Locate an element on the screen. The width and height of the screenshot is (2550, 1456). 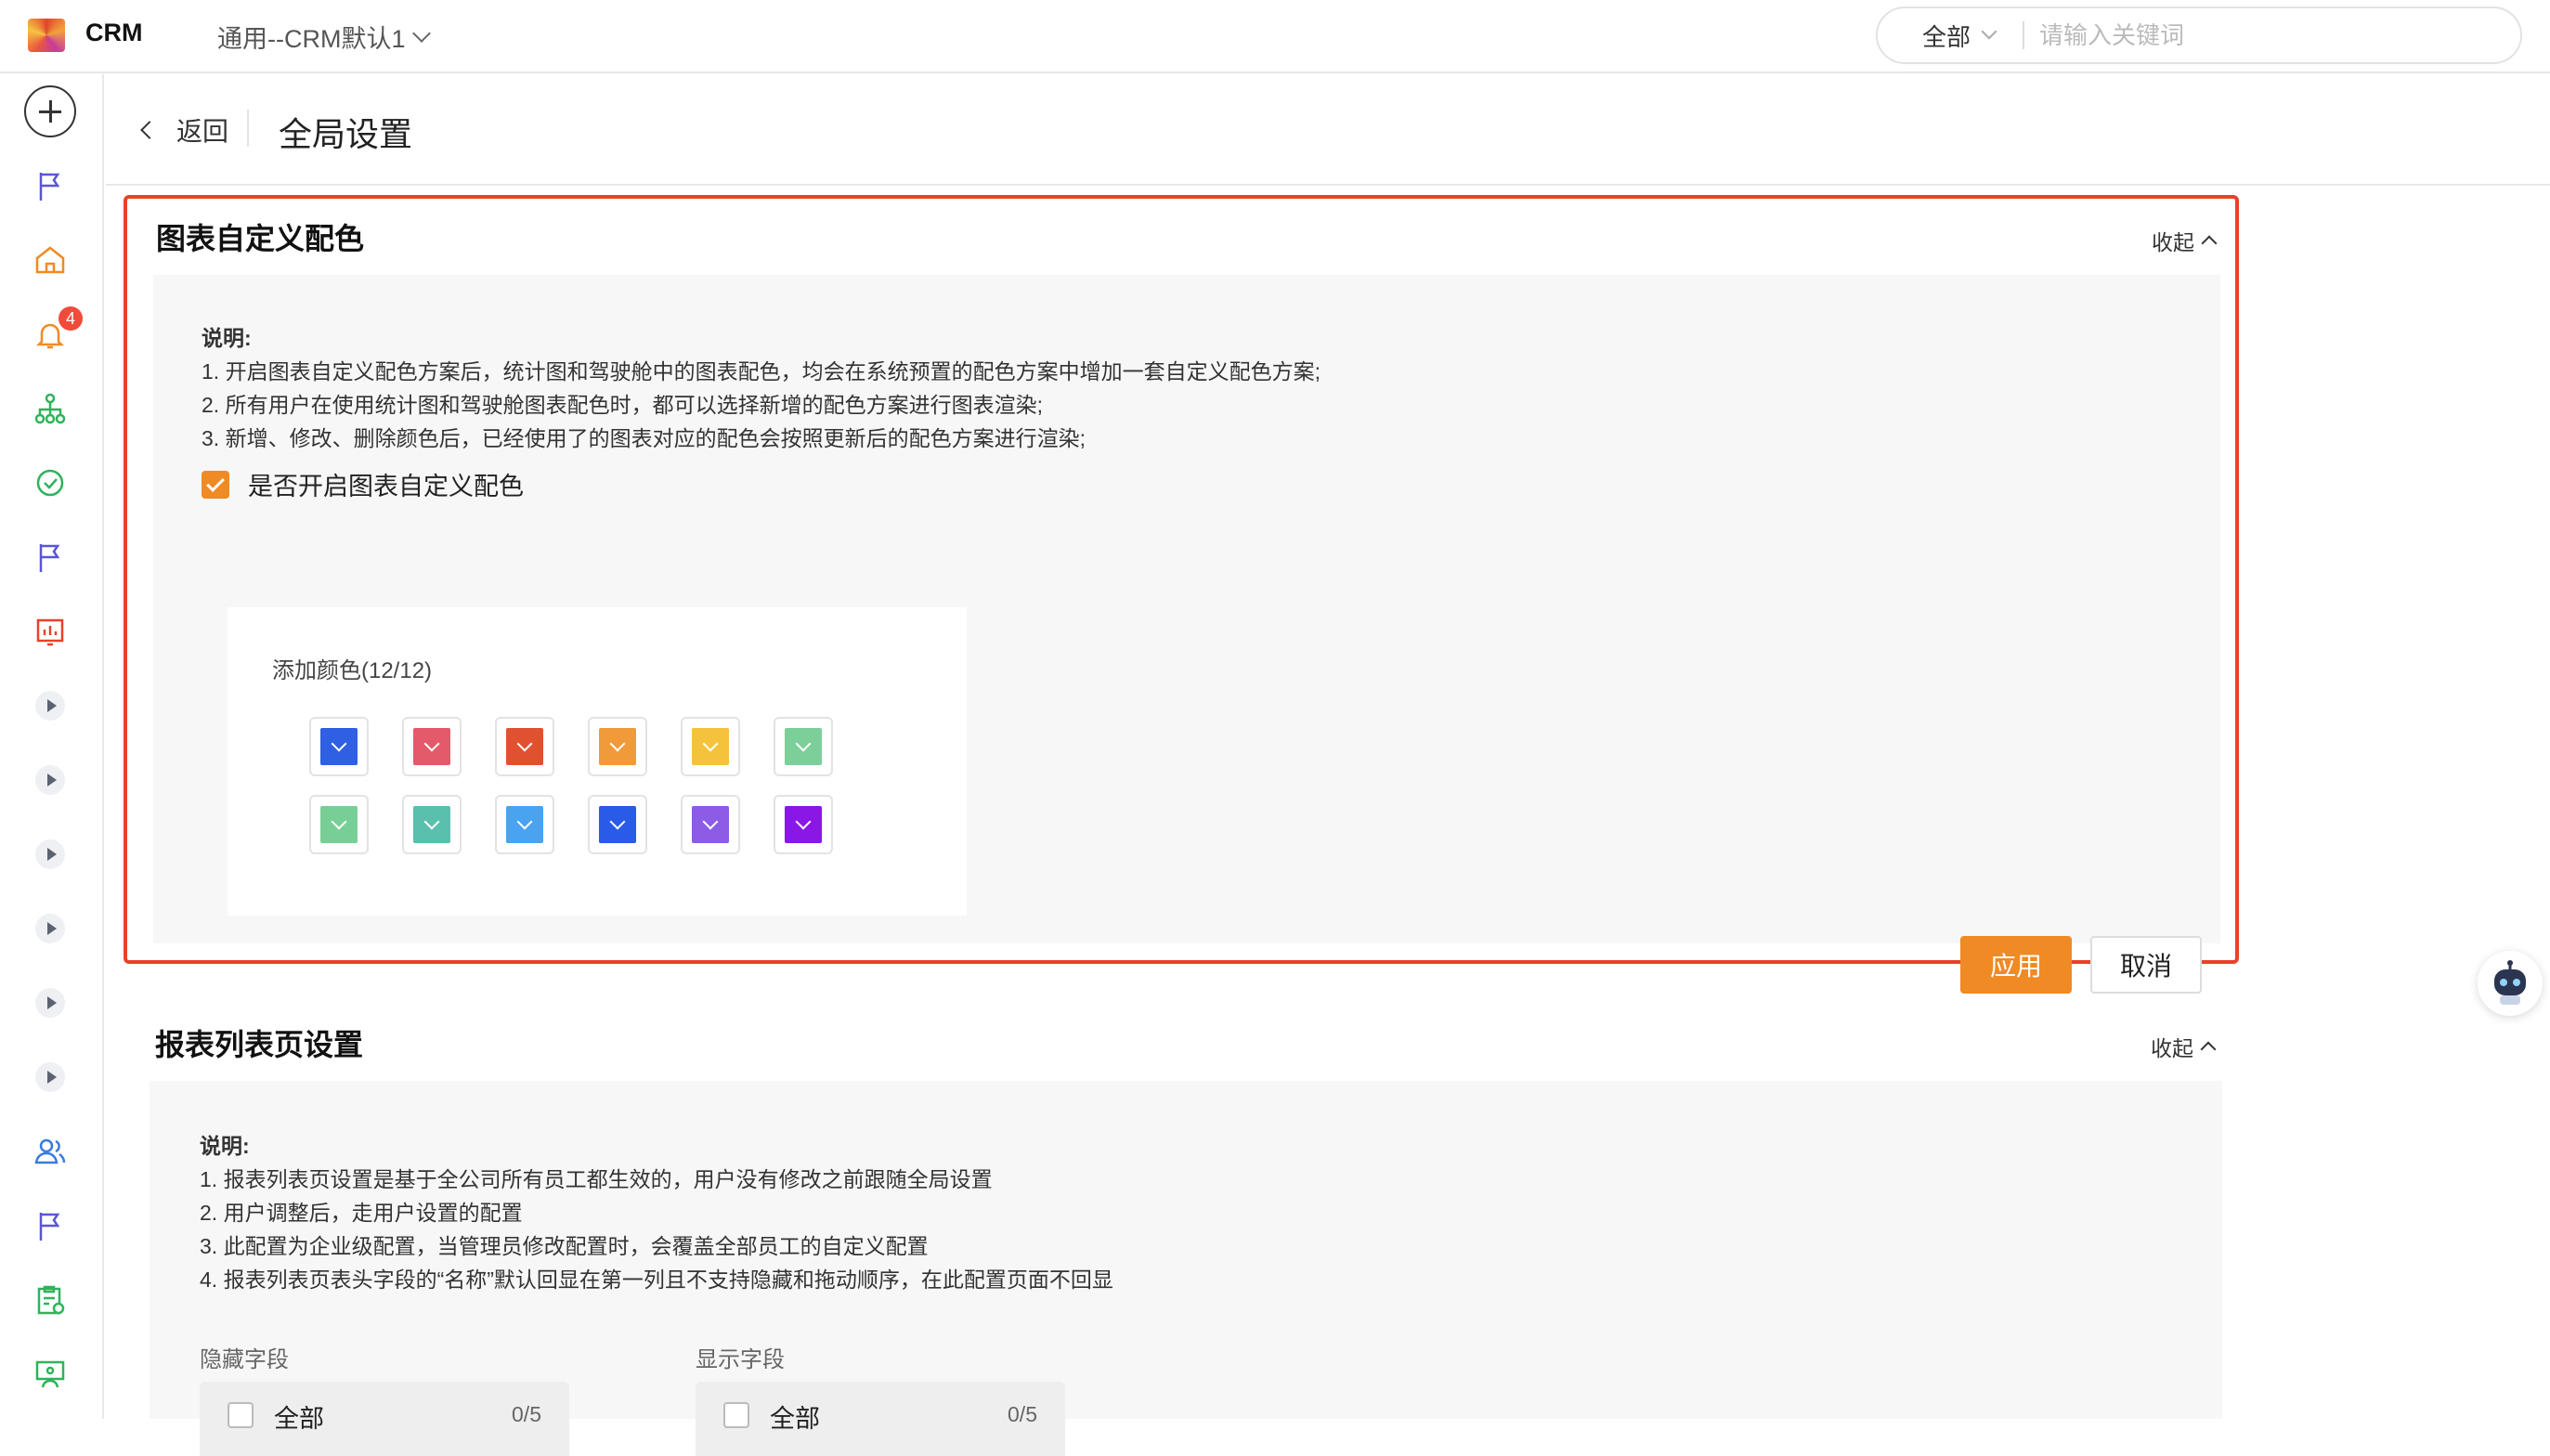
users-icon is located at coordinates (50, 1151).